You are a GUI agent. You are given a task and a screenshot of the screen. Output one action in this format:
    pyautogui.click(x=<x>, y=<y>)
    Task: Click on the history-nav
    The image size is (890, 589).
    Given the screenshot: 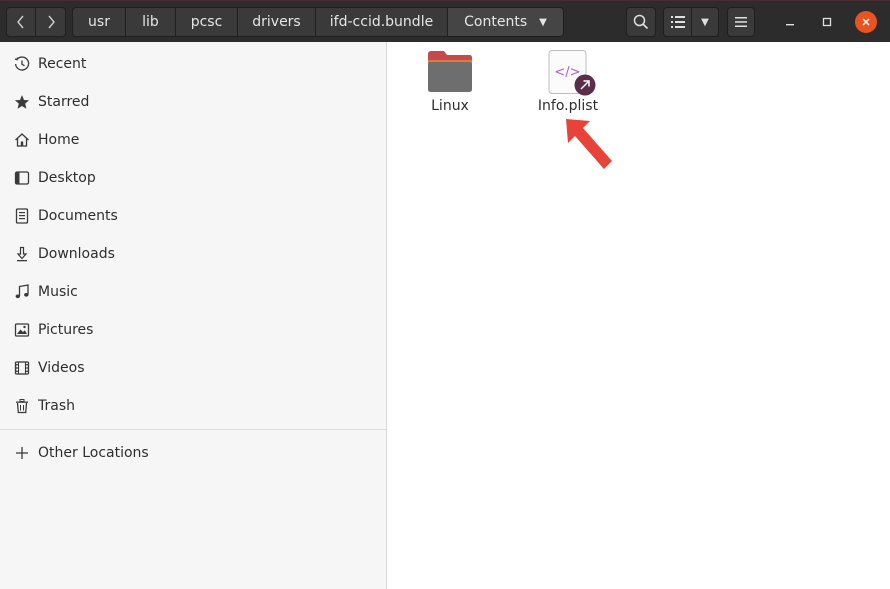 What is the action you would take?
    pyautogui.click(x=36, y=22)
    